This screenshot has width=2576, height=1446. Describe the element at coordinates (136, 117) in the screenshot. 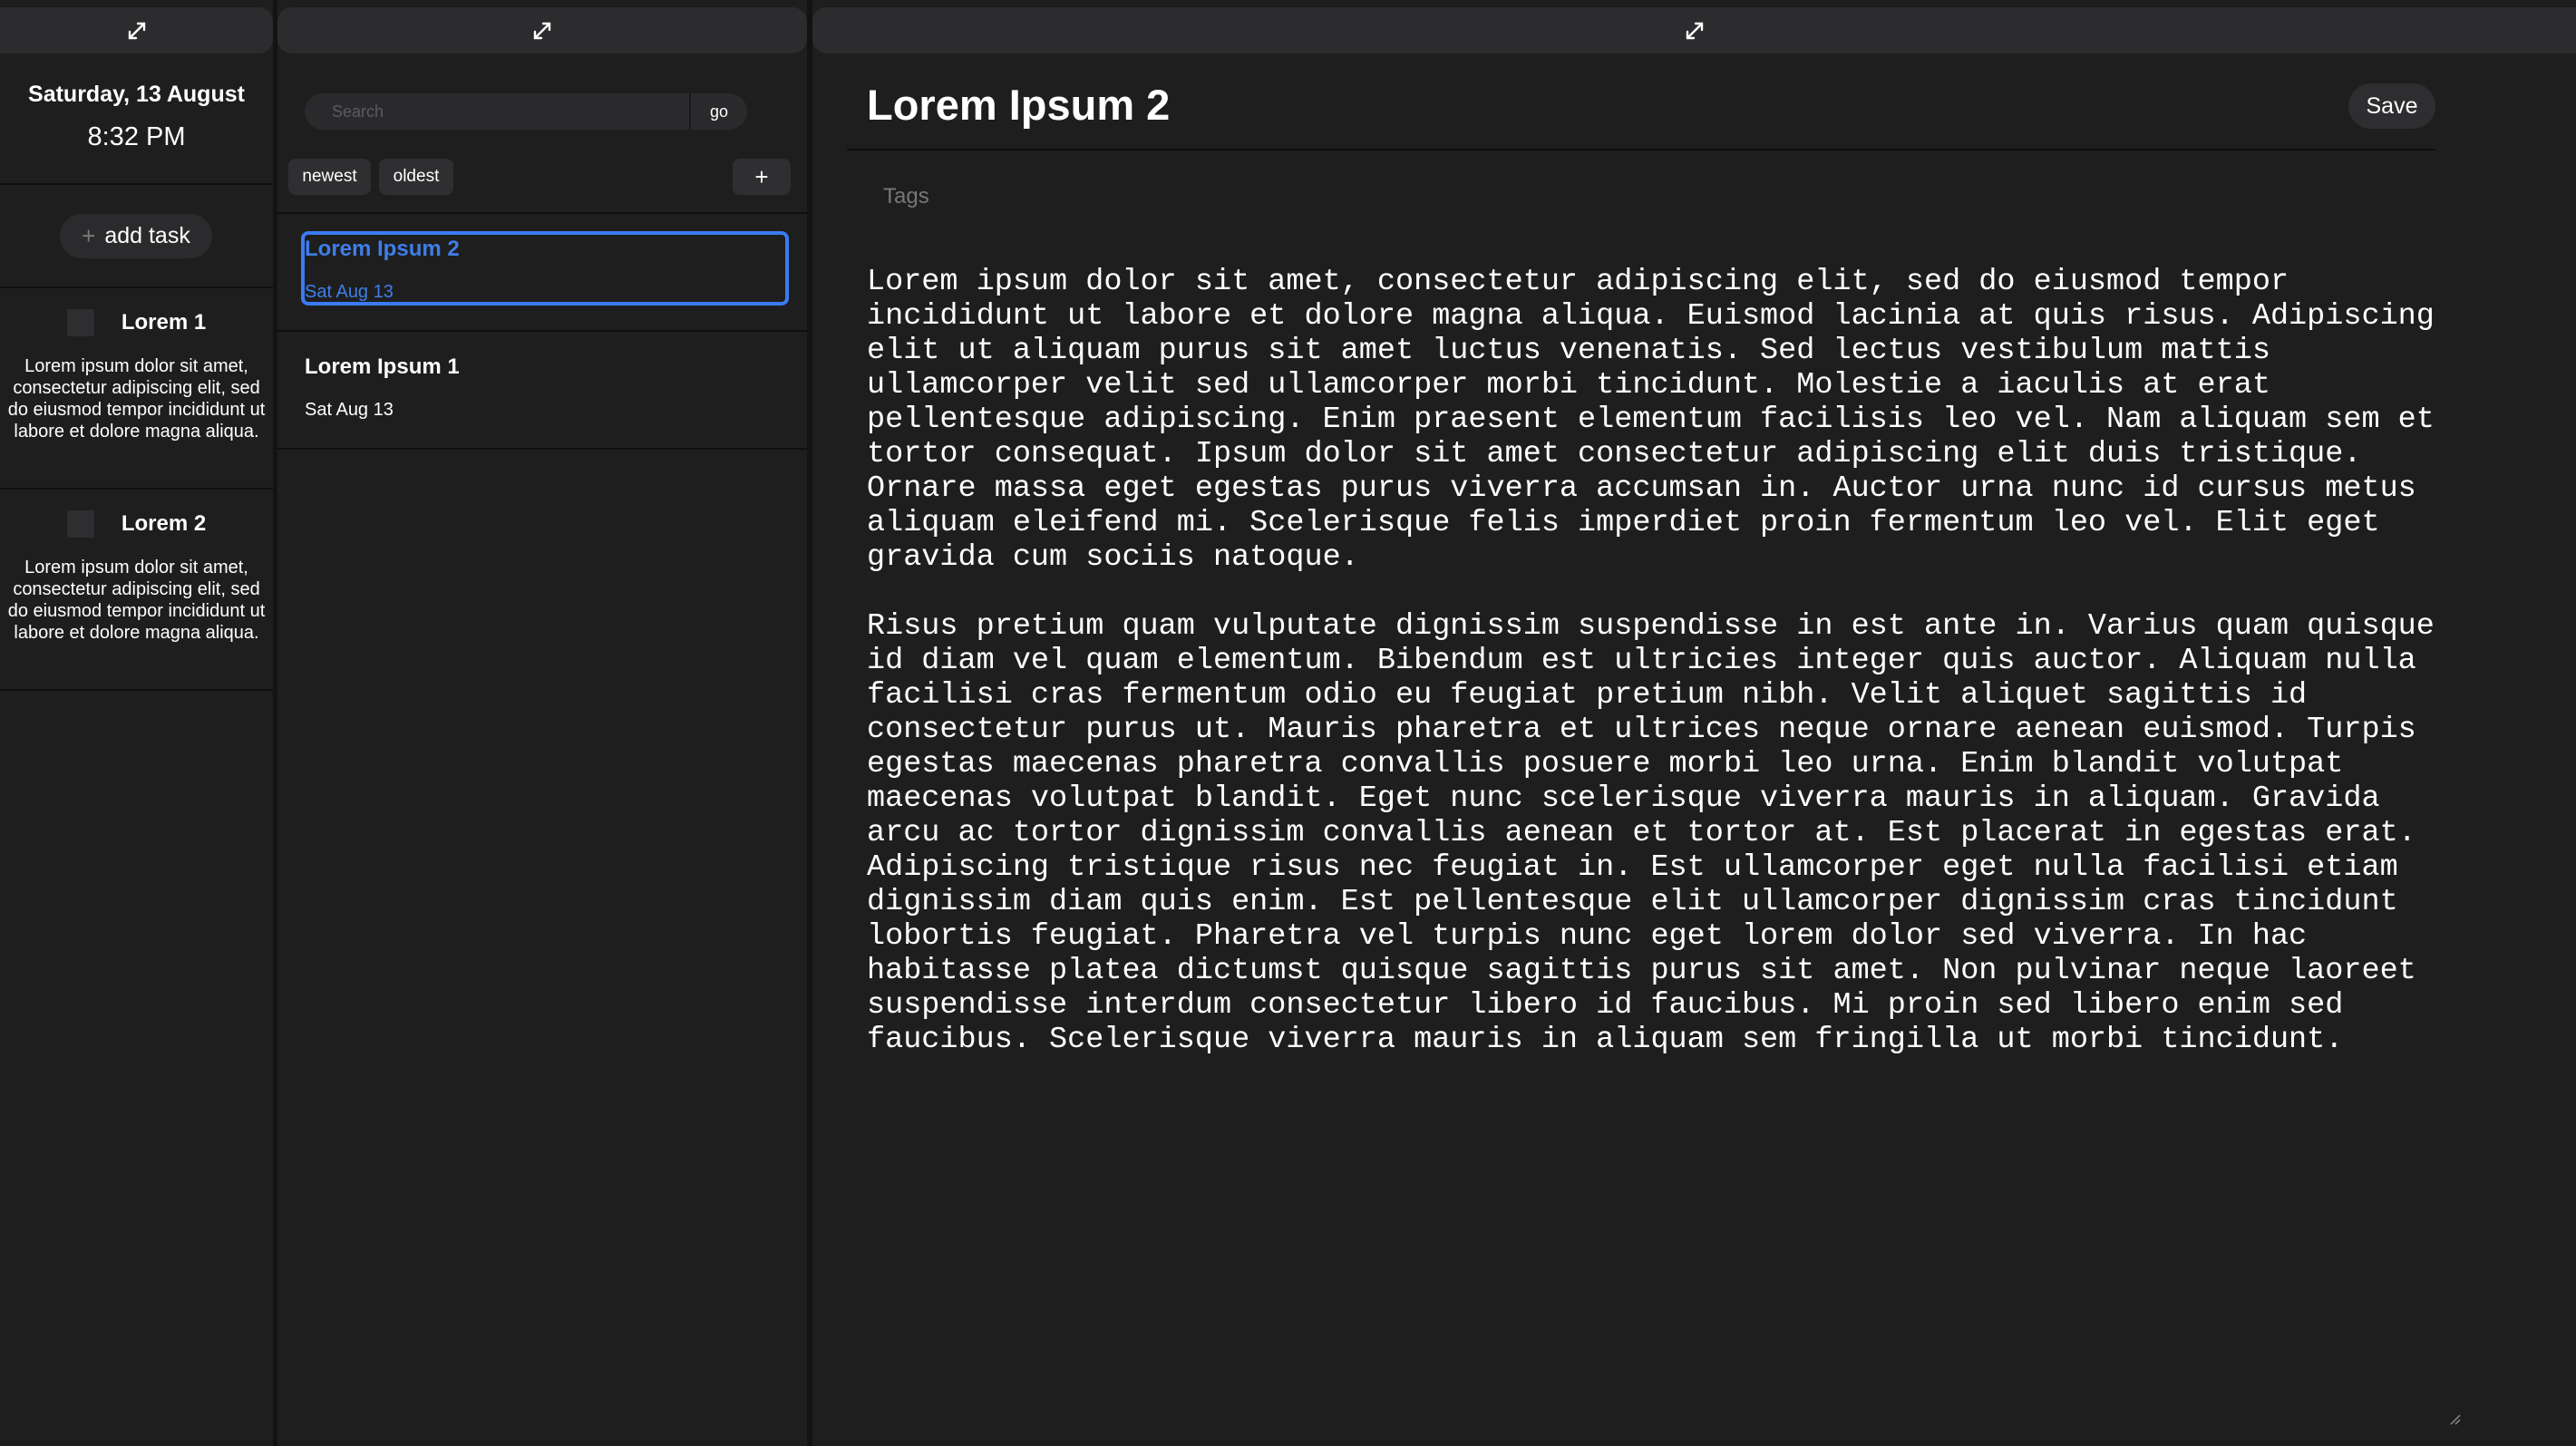

I see `date-time-block: Saturday, 13 August 8:32 PM` at that location.